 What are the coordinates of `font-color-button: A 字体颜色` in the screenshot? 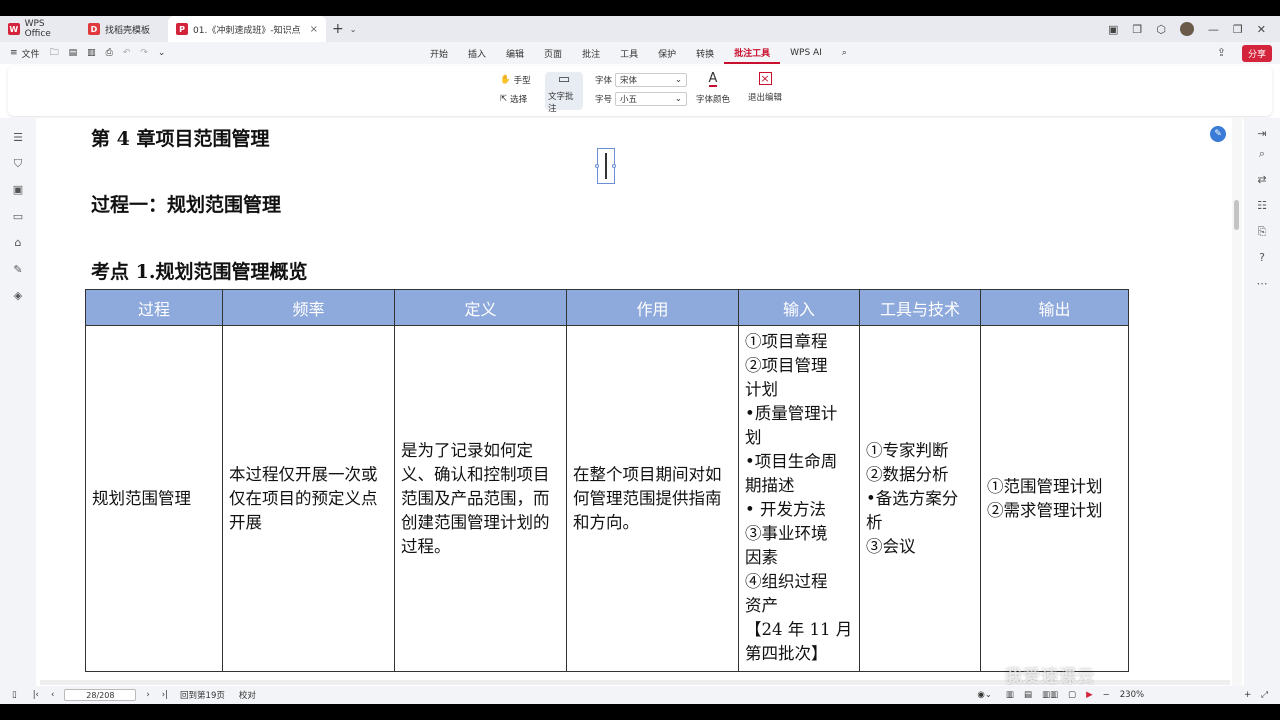 It's located at (713, 88).